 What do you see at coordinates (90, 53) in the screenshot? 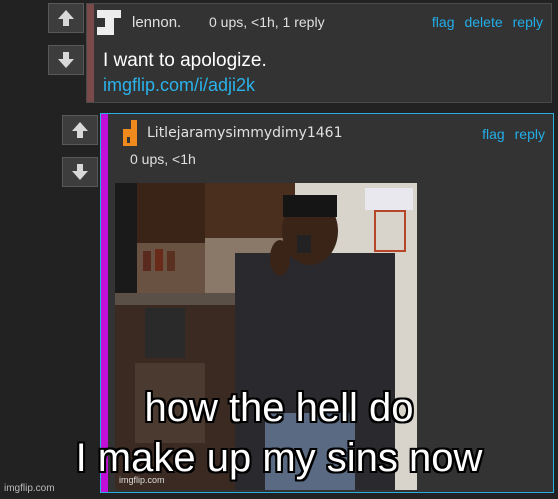
I see `comment-thread-bar` at bounding box center [90, 53].